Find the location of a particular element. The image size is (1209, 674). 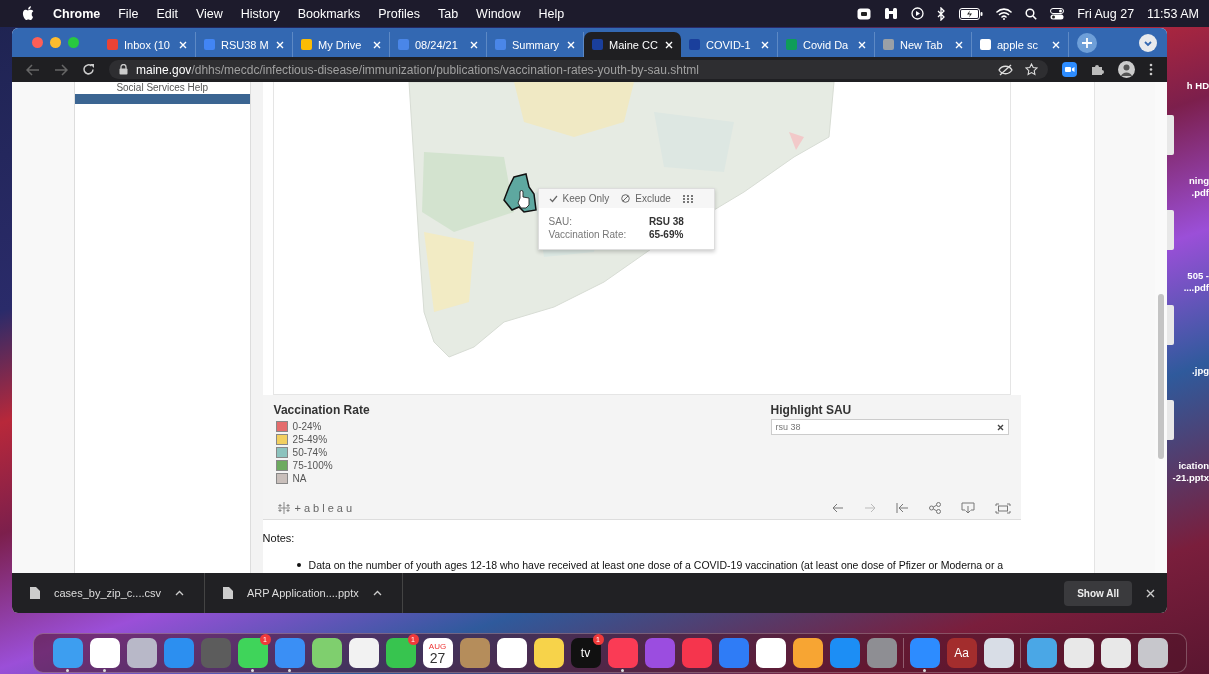

browser-tab: Maine CC is located at coordinates (632, 44).